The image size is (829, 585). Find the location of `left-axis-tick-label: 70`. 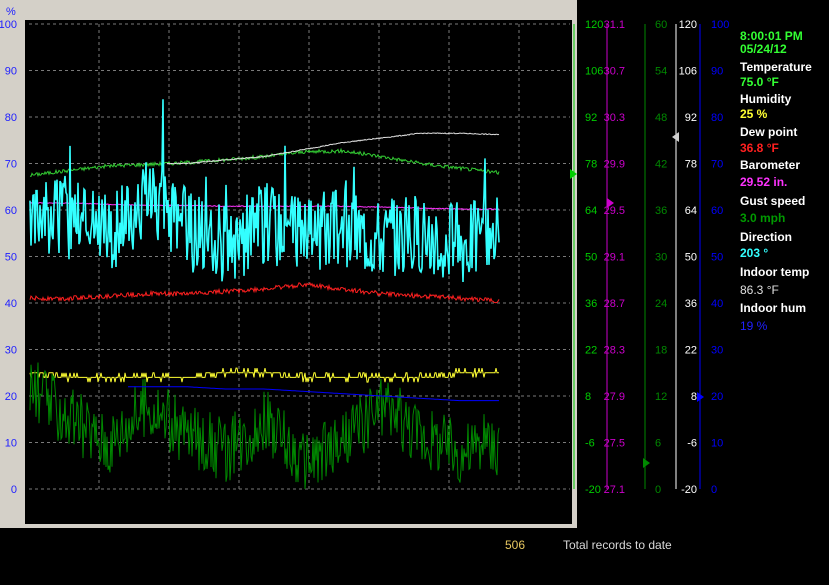

left-axis-tick-label: 70 is located at coordinates (11, 165).